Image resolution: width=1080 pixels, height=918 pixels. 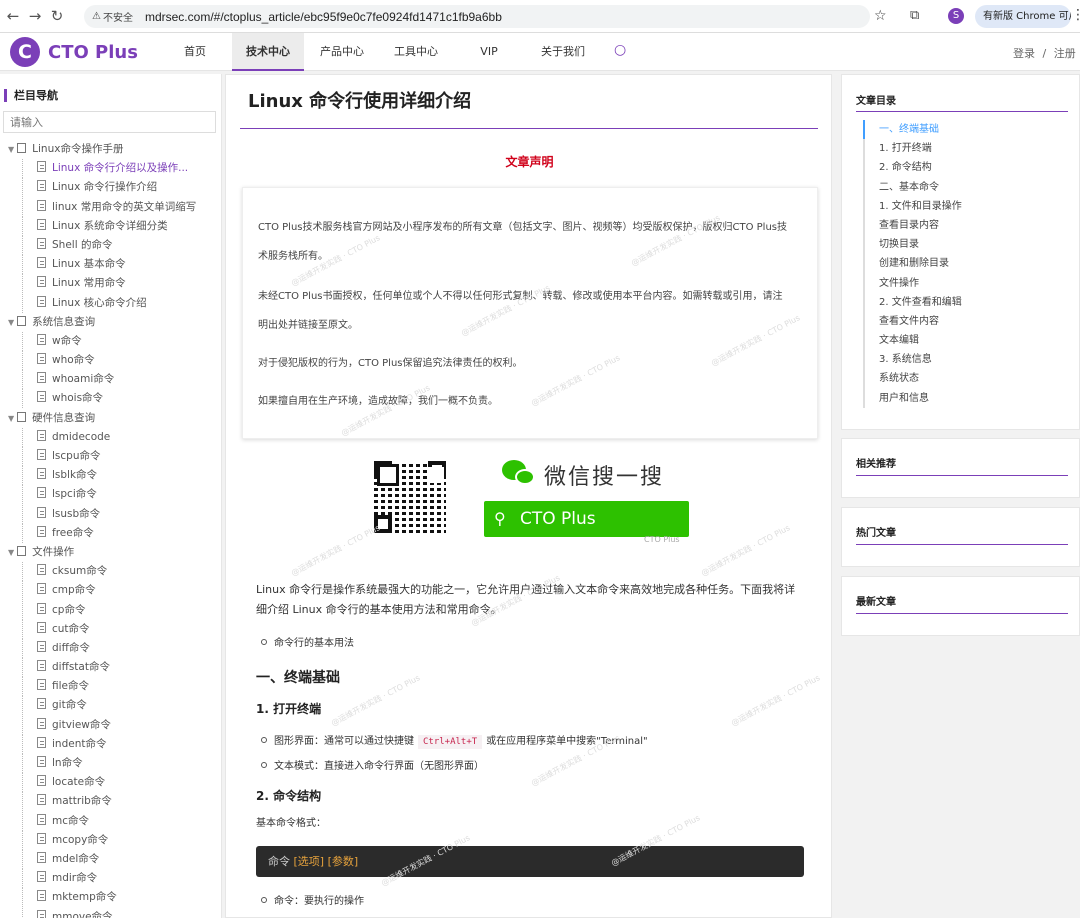 I want to click on sidebar-search-input, so click(x=109, y=122).